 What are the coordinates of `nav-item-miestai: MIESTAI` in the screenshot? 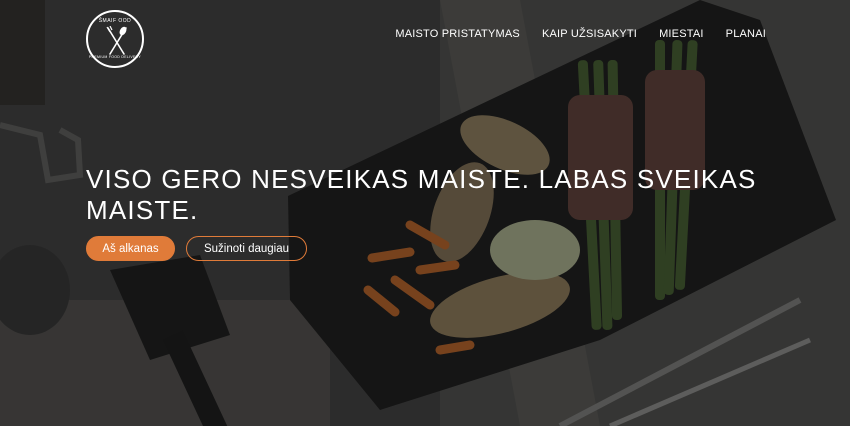 It's located at (681, 34).